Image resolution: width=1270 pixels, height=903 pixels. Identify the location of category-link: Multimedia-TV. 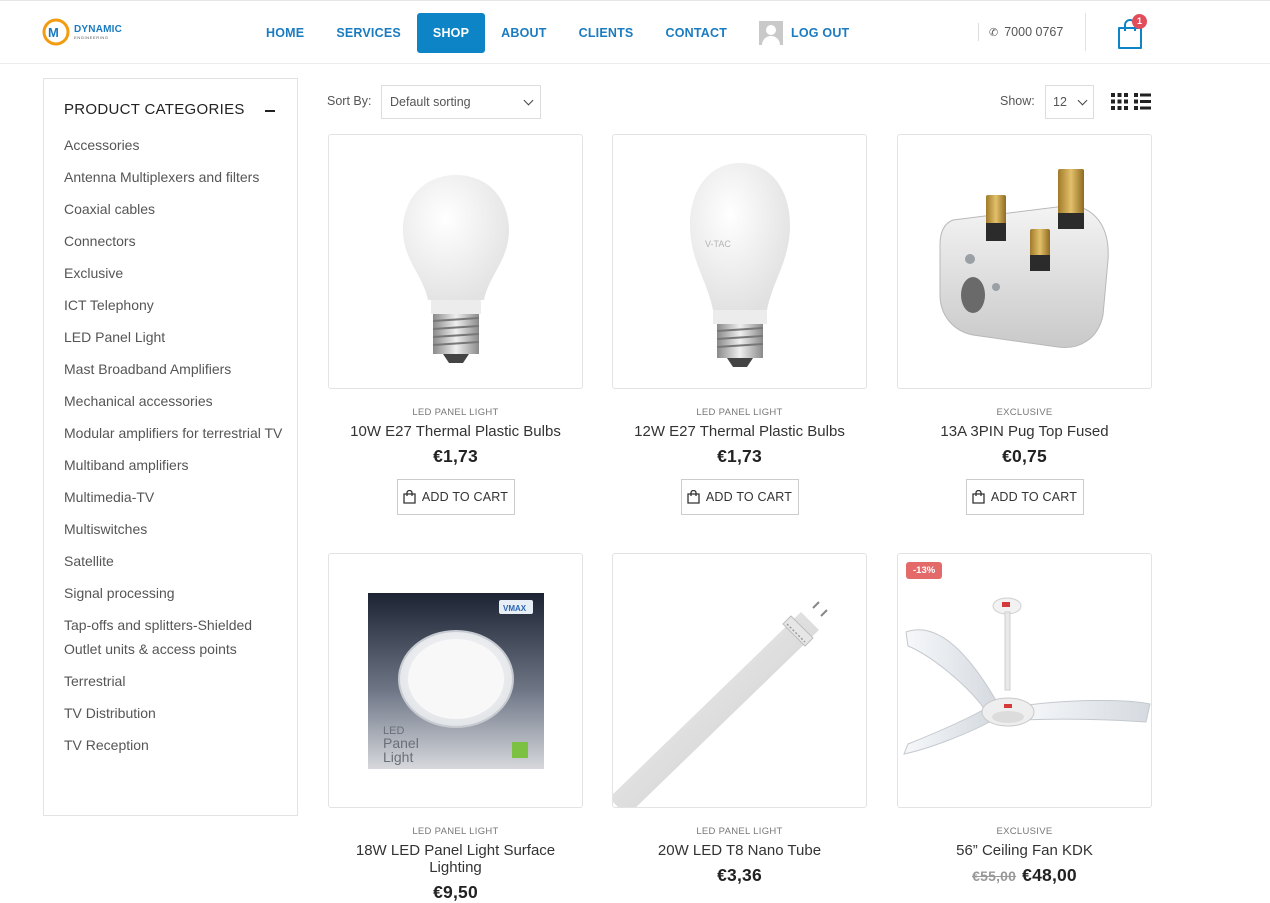
(176, 497).